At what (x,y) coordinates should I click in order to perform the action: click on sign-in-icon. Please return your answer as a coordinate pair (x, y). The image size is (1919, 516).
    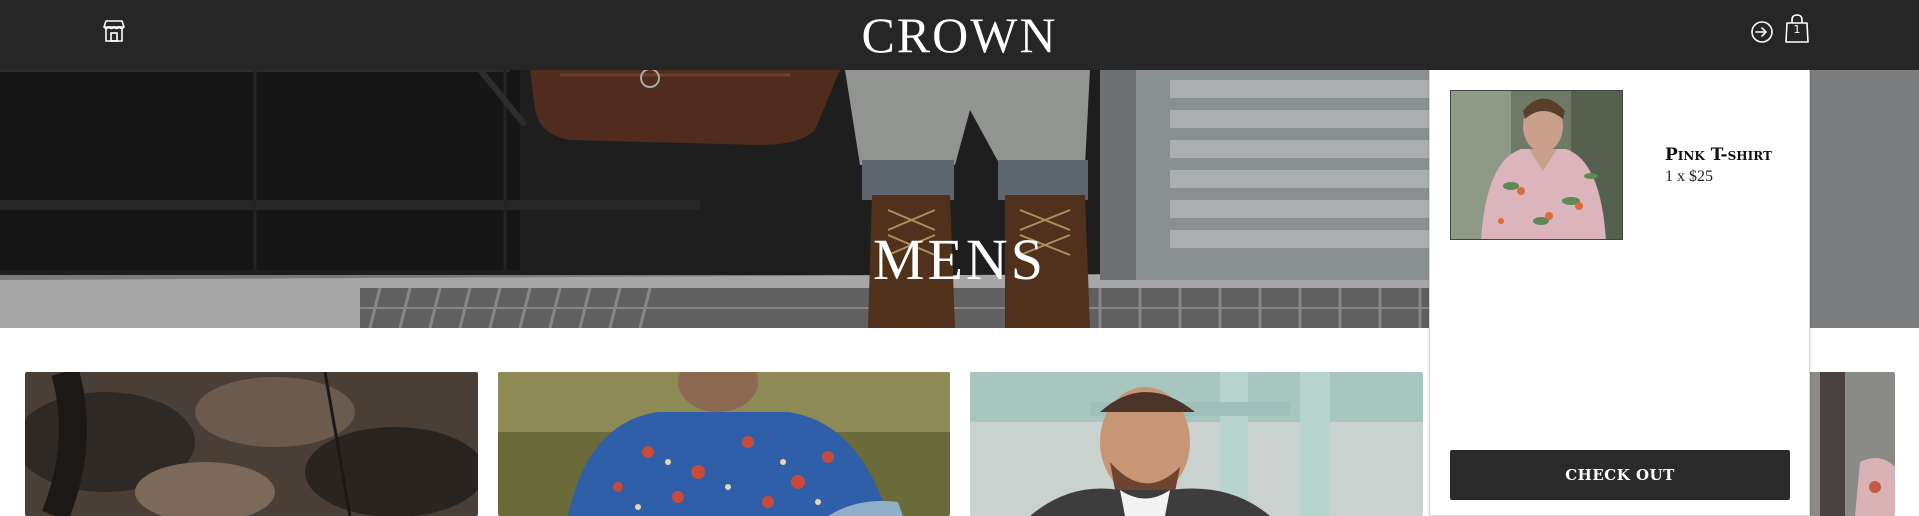
    Looking at the image, I should click on (1762, 32).